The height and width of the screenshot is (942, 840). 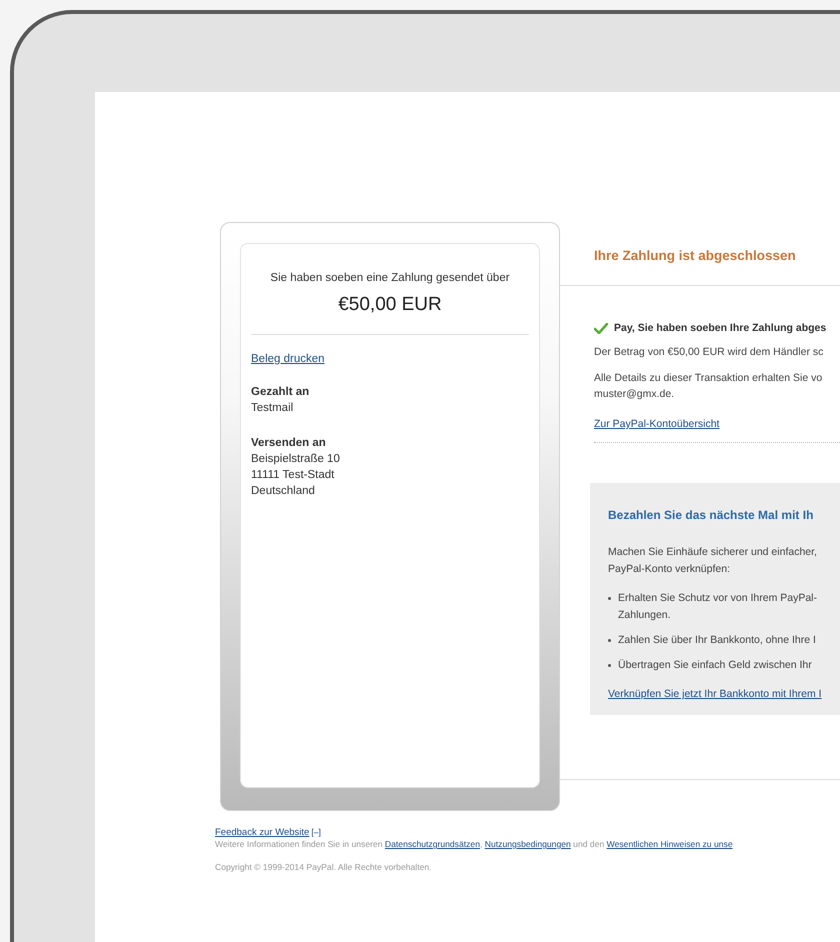 What do you see at coordinates (718, 607) in the screenshot?
I see `benefit-text: Erhalten Sie Schutz vor von Ihrem PayPal- Zahlungen.` at bounding box center [718, 607].